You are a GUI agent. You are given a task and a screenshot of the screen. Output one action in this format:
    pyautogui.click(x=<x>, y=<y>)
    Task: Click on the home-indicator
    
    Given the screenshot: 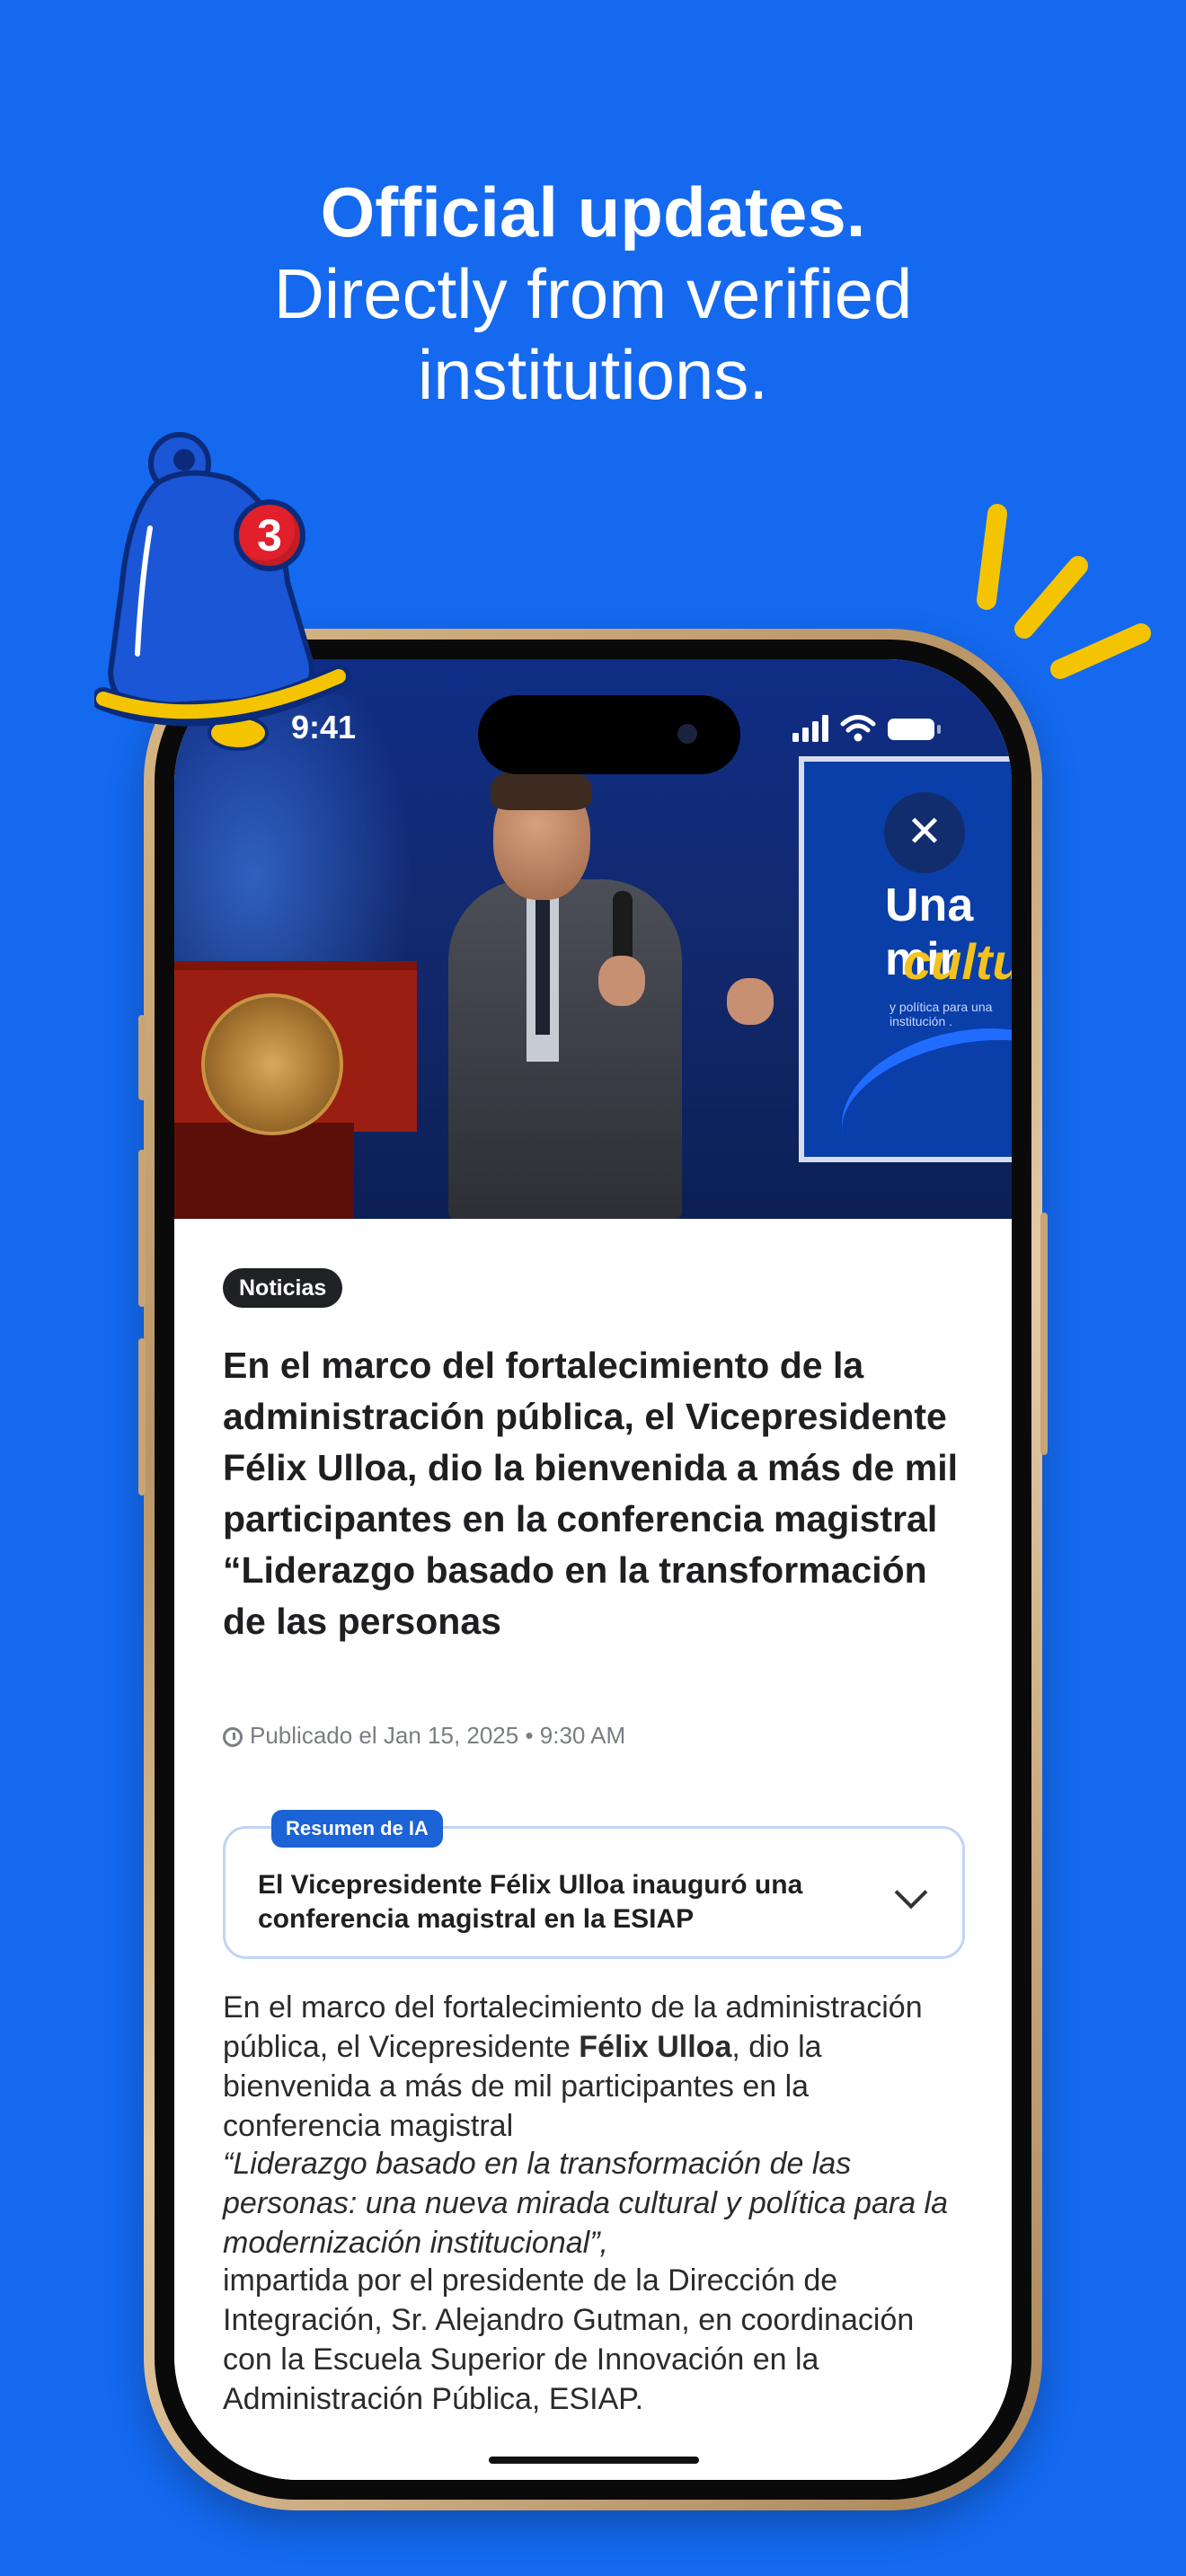 What is the action you would take?
    pyautogui.click(x=594, y=2460)
    